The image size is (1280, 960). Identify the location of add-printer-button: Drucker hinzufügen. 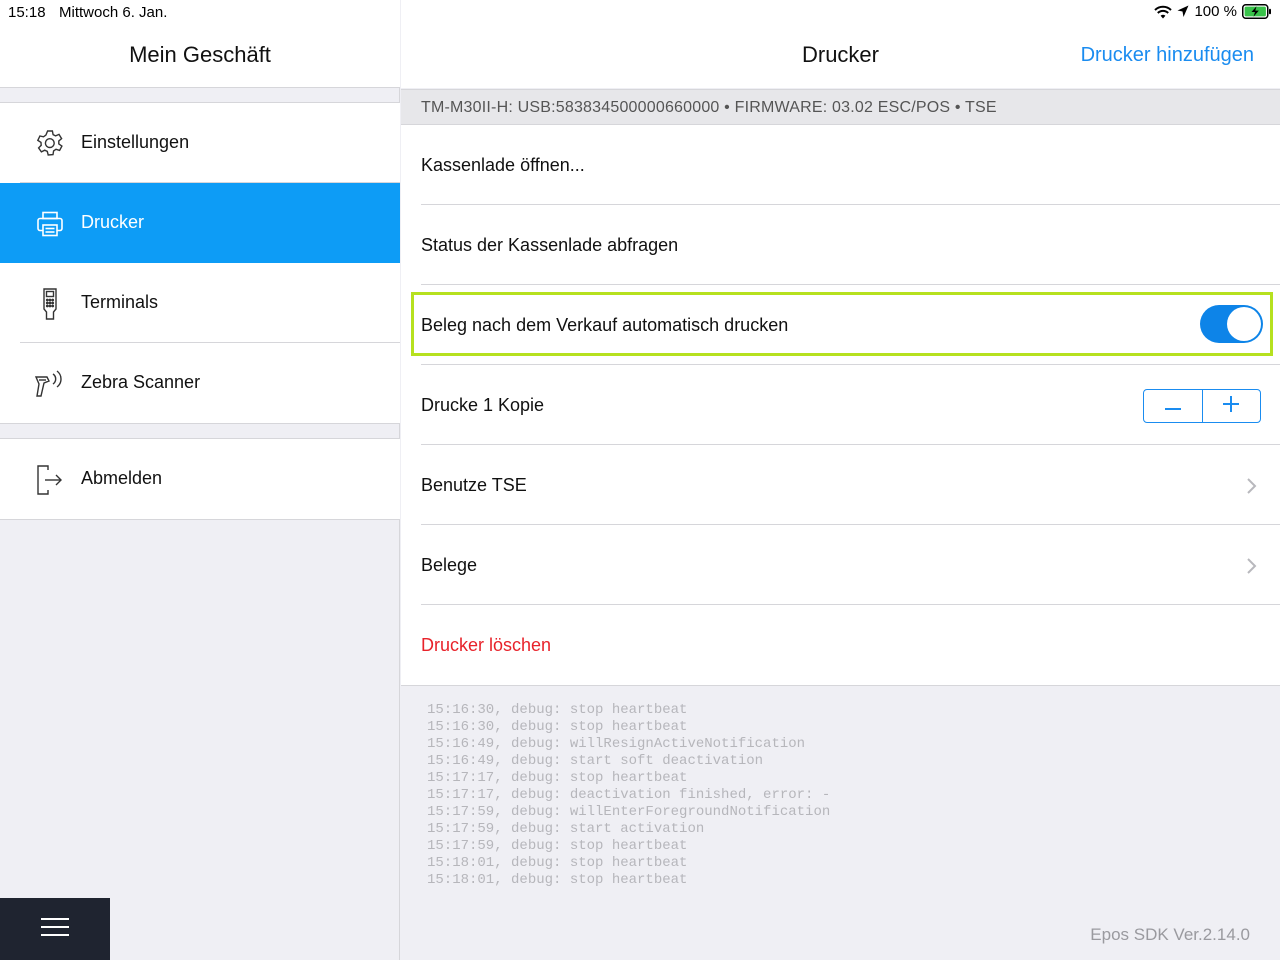
(1167, 55).